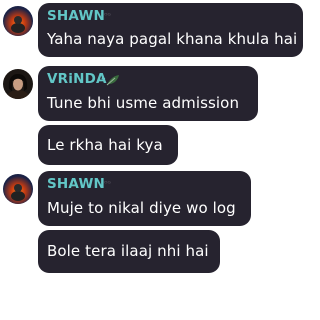 This screenshot has height=320, width=320. What do you see at coordinates (143, 103) in the screenshot?
I see `message-text: Tune bhi usme admission` at bounding box center [143, 103].